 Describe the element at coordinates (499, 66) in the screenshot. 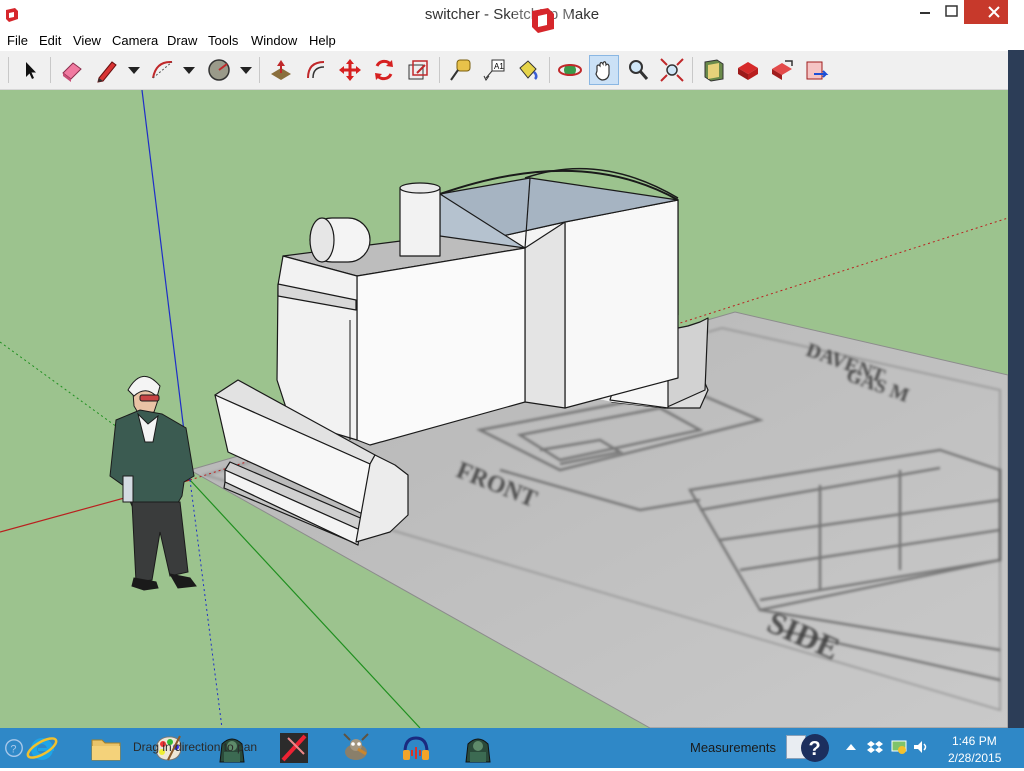

I see `svg-text: A1` at that location.